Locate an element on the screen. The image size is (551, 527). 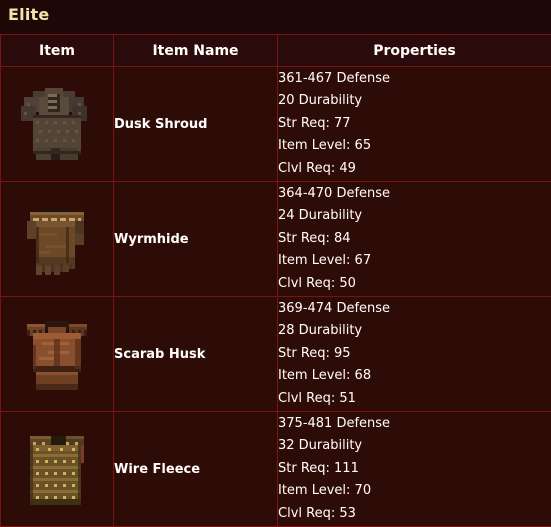
property-line: 369-474 Defense is located at coordinates (414, 309).